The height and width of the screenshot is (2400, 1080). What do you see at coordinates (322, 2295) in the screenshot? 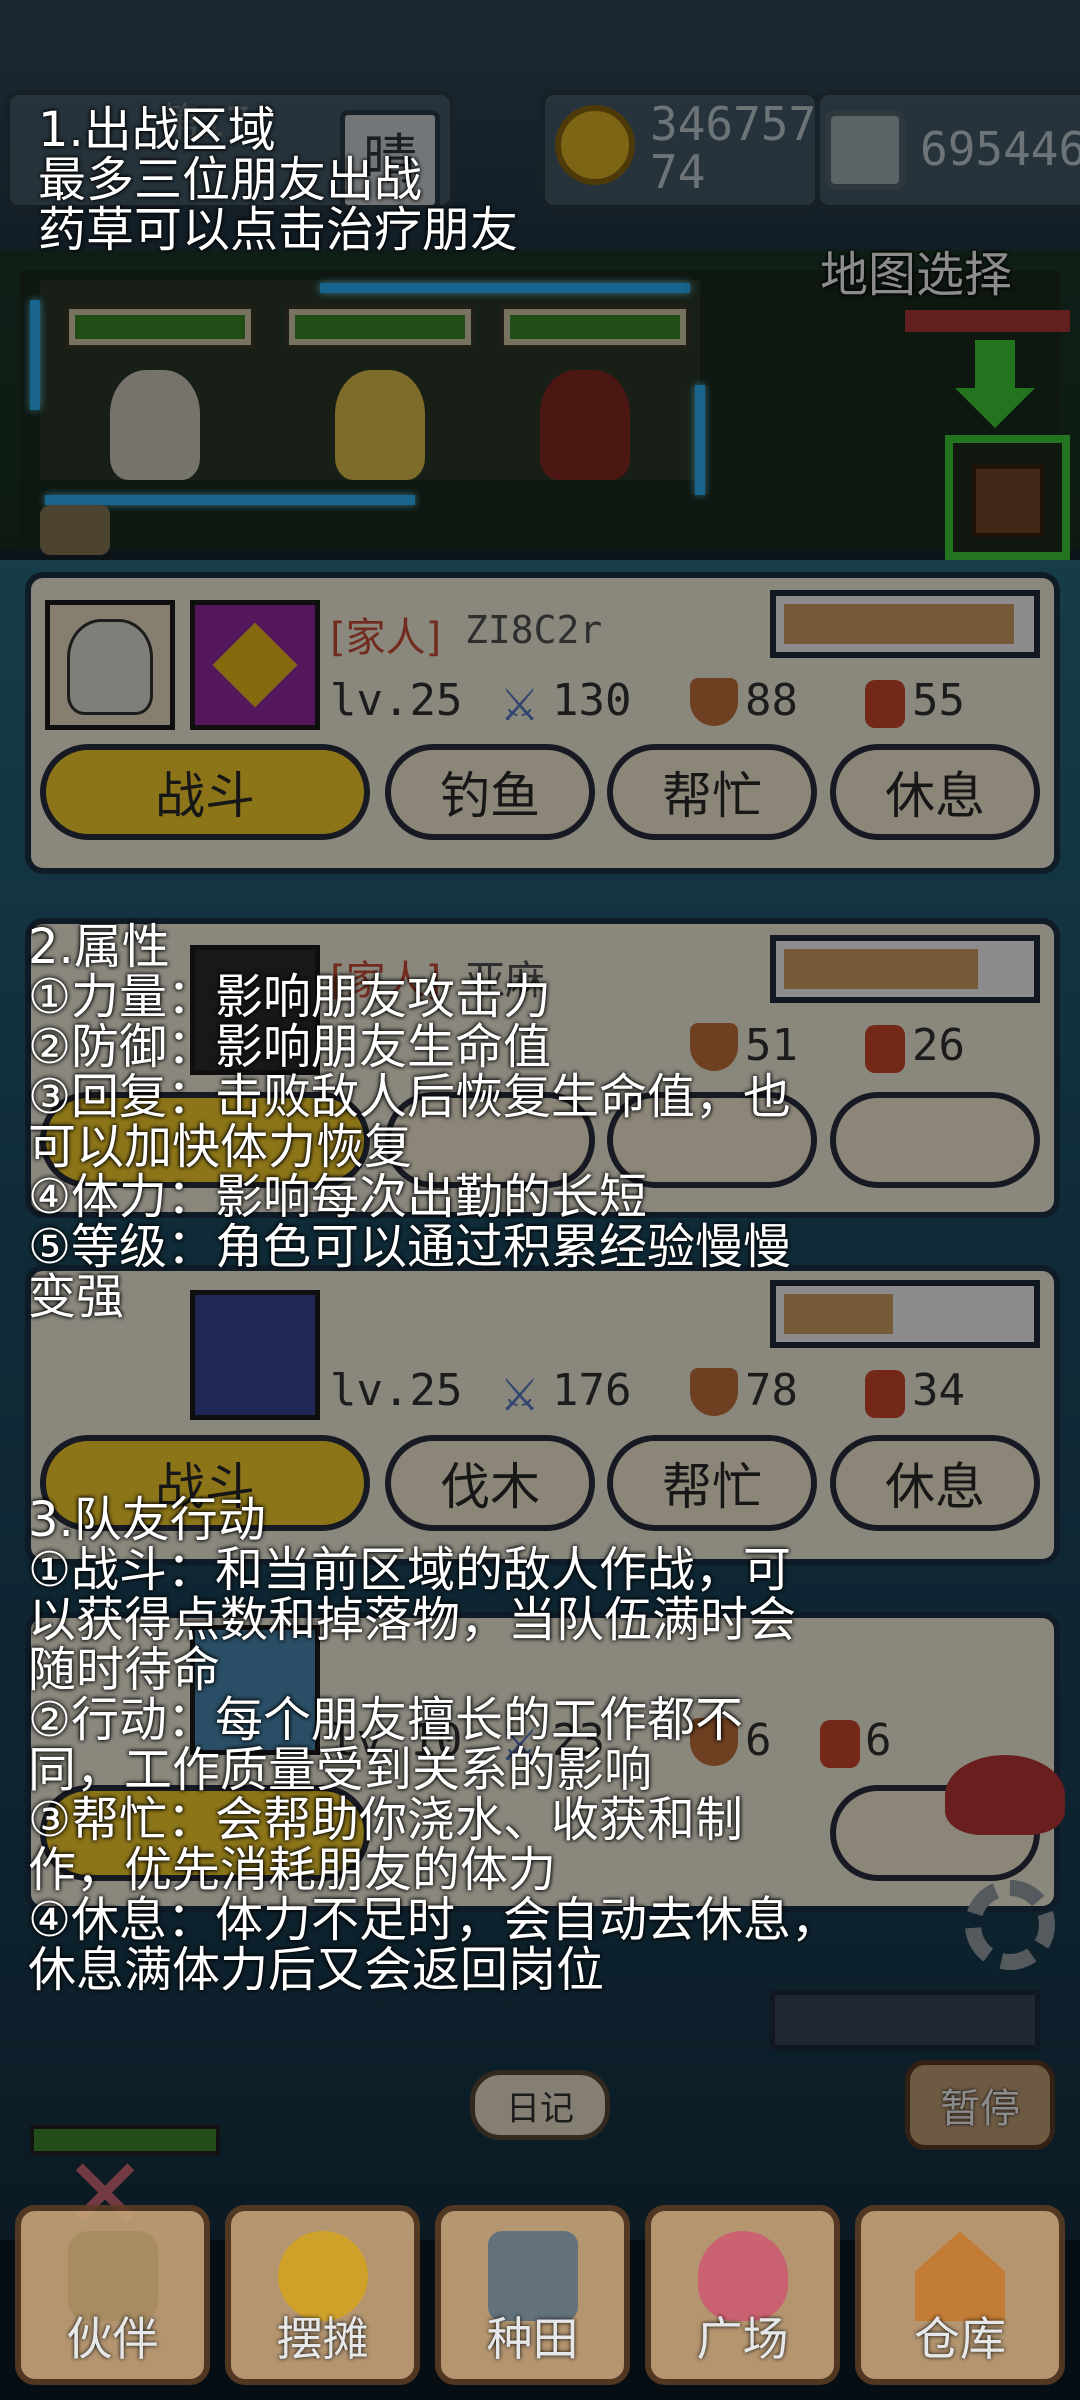
I see `nav-stall: 摆摊` at bounding box center [322, 2295].